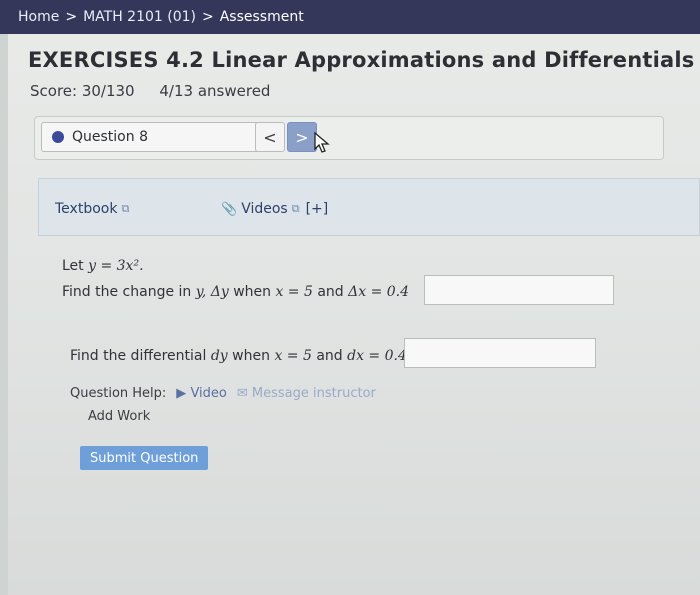 The width and height of the screenshot is (700, 595). Describe the element at coordinates (293, 356) in the screenshot. I see `part2-condition: x = 5` at that location.